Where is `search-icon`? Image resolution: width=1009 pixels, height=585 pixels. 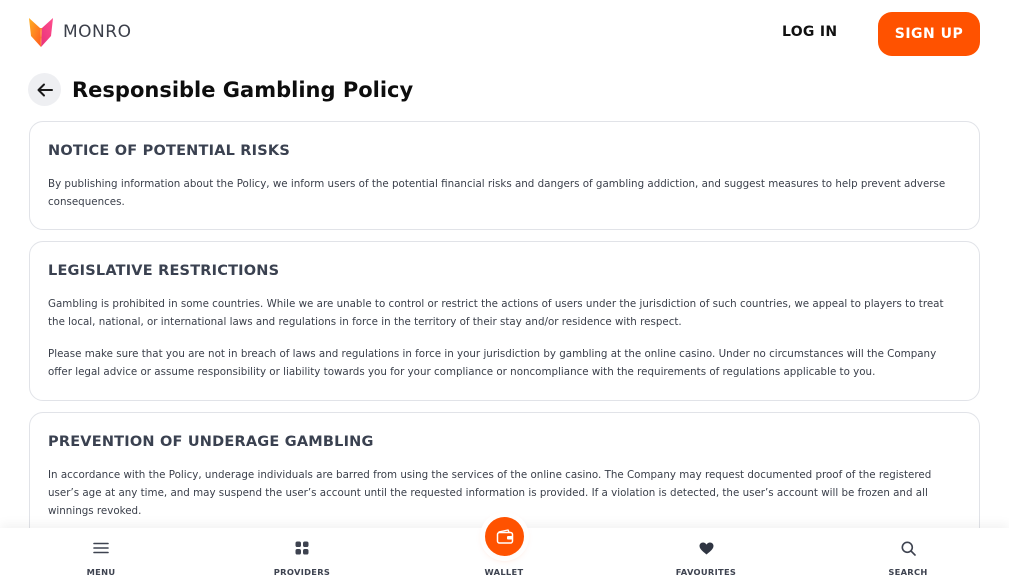 search-icon is located at coordinates (908, 548).